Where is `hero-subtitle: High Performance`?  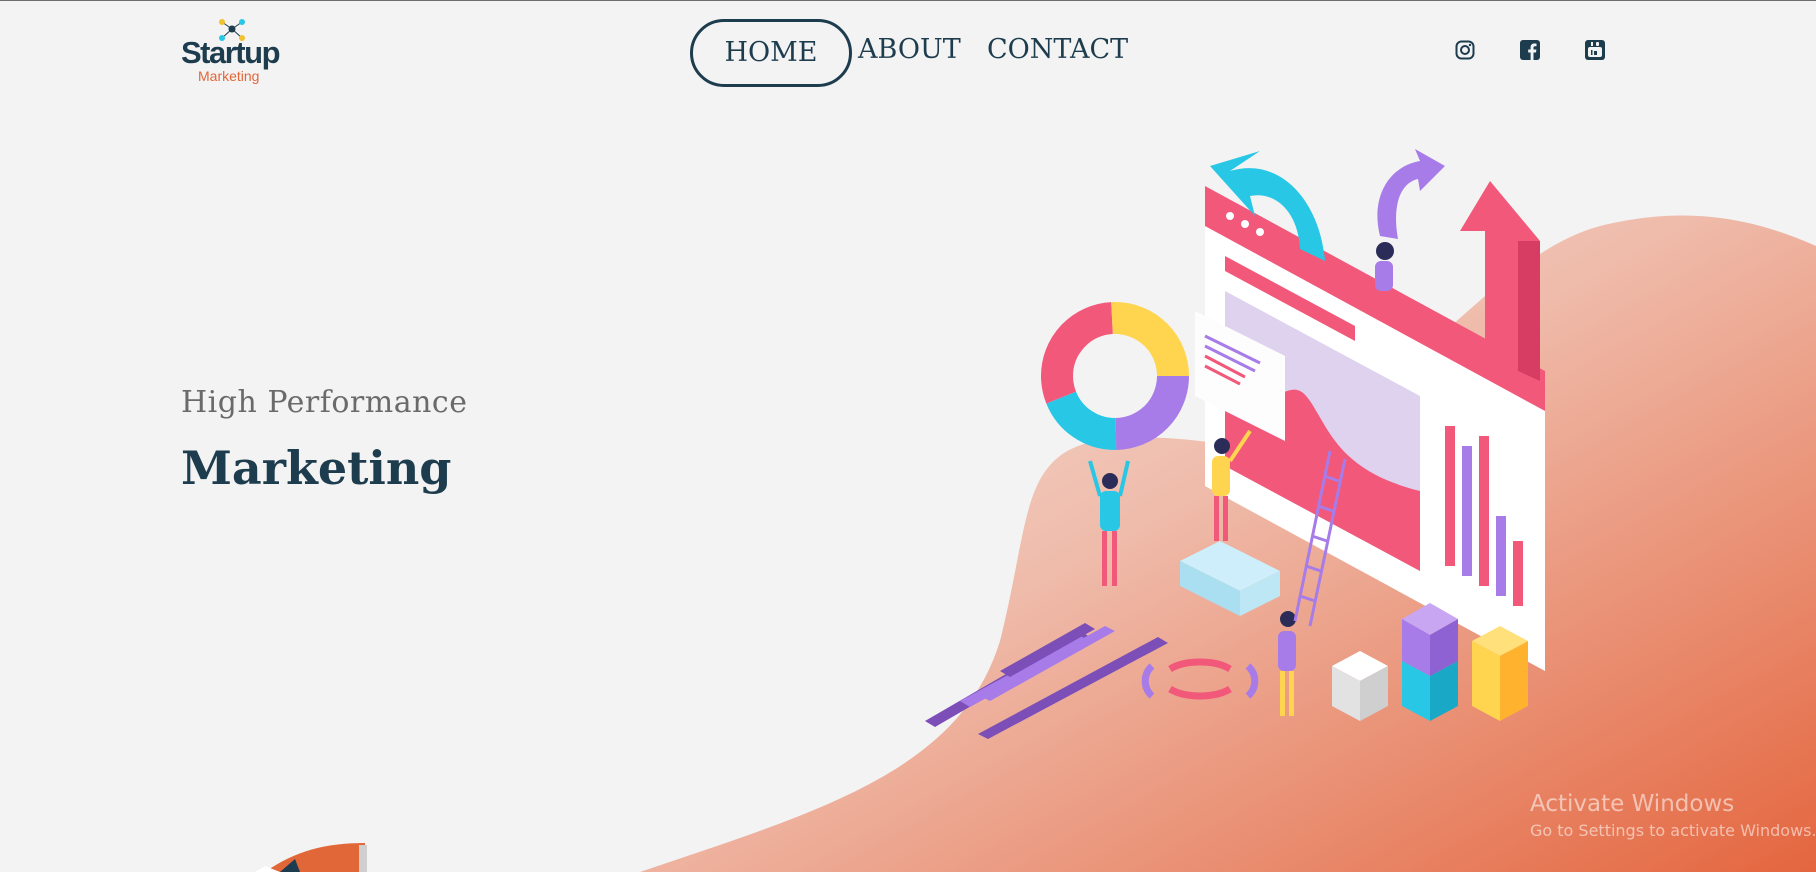 hero-subtitle: High Performance is located at coordinates (324, 402).